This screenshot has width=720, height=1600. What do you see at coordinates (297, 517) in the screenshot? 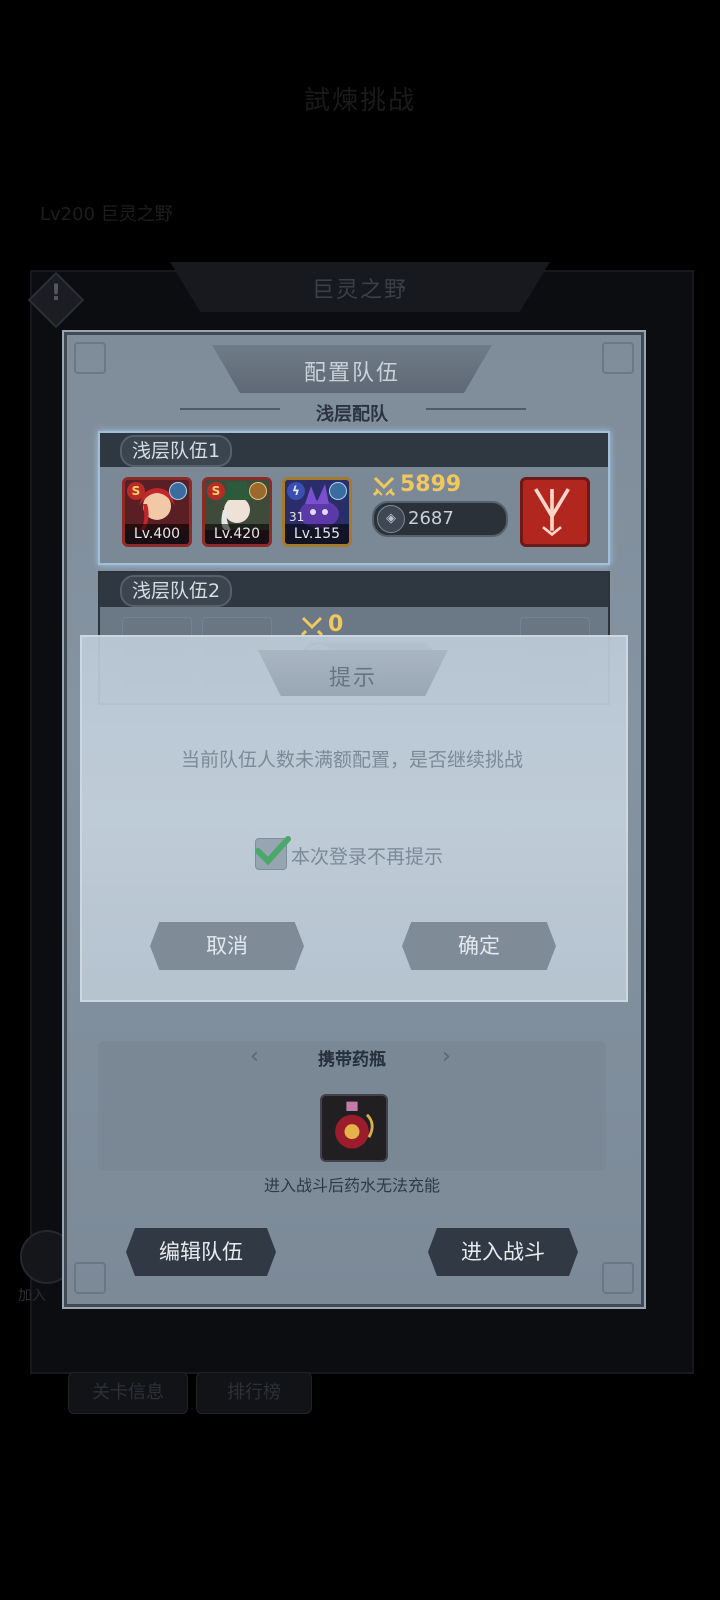
I see `hero-rank-number: 31` at bounding box center [297, 517].